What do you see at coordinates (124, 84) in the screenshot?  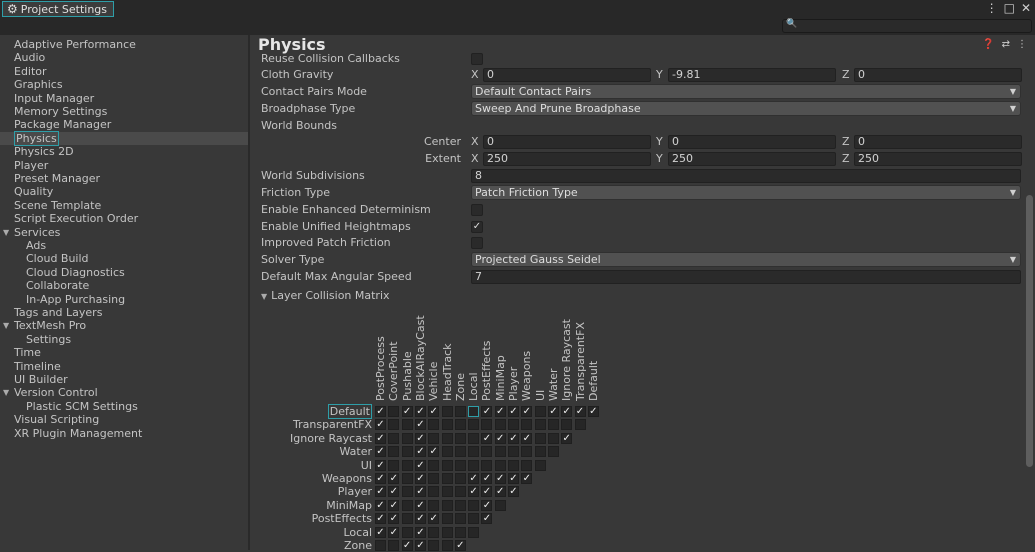 I see `sidebar-item-graphics: Graphics` at bounding box center [124, 84].